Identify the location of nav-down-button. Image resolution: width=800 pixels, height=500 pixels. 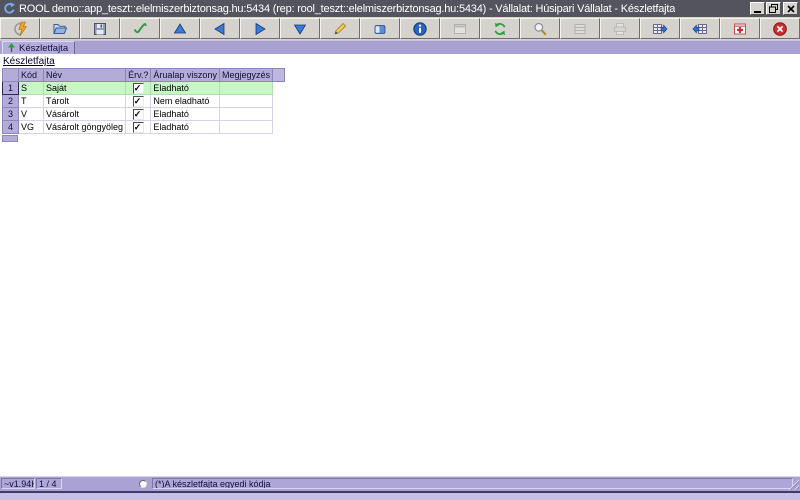
(300, 28).